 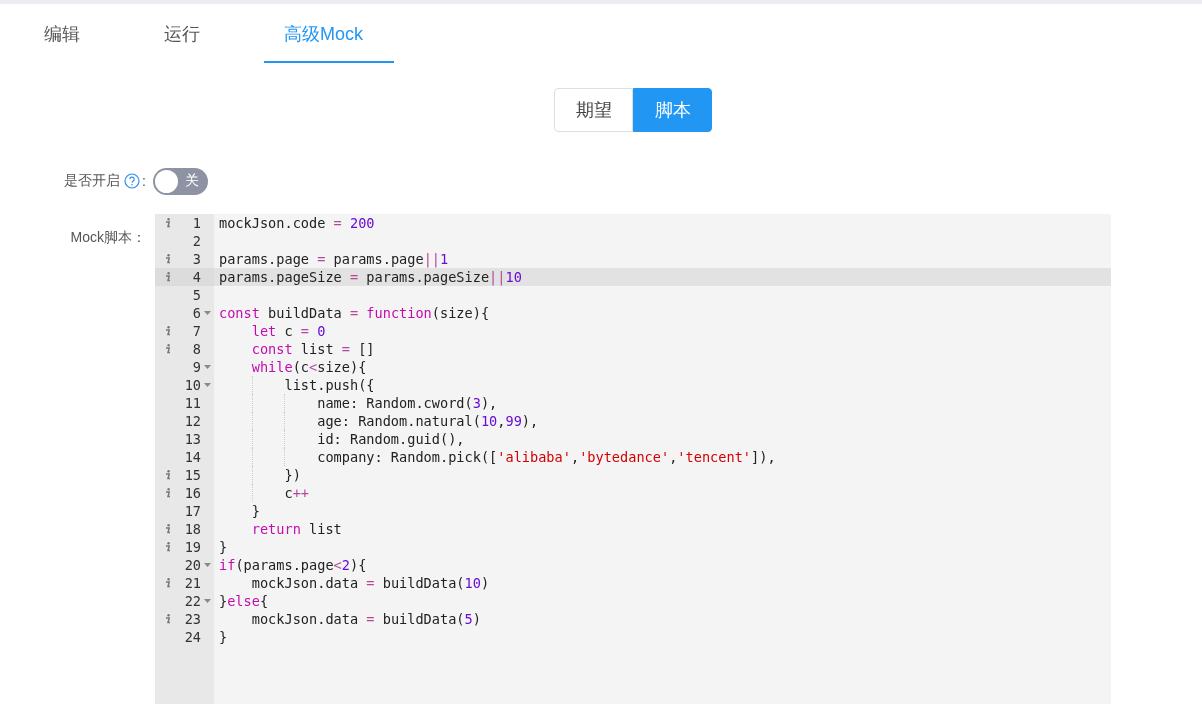 What do you see at coordinates (144, 181) in the screenshot?
I see `colon-text: :` at bounding box center [144, 181].